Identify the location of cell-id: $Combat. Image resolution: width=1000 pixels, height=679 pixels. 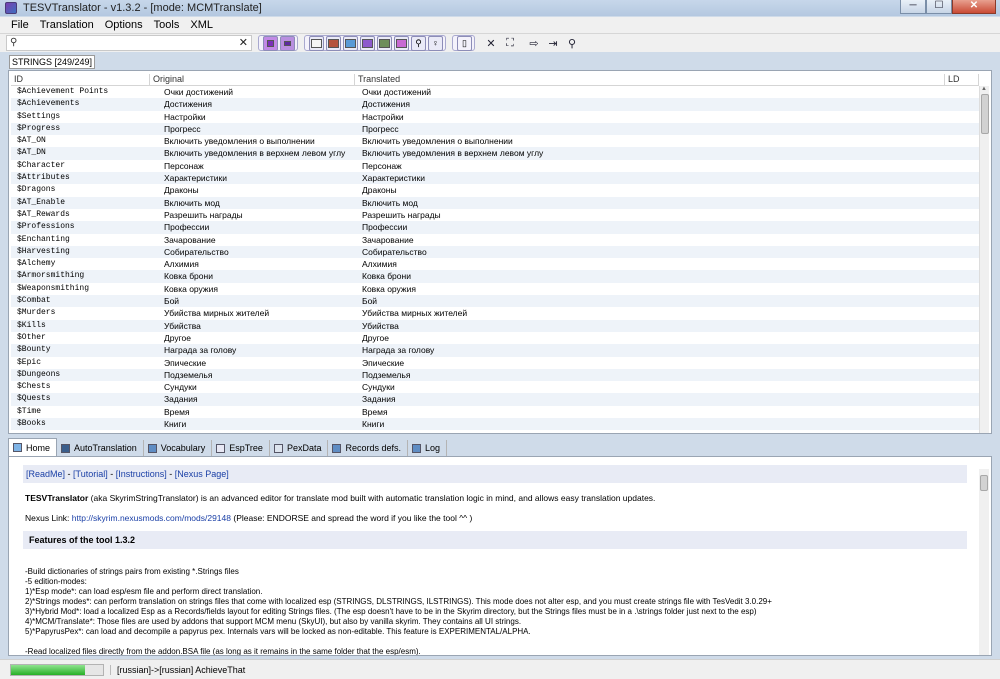
(80, 301).